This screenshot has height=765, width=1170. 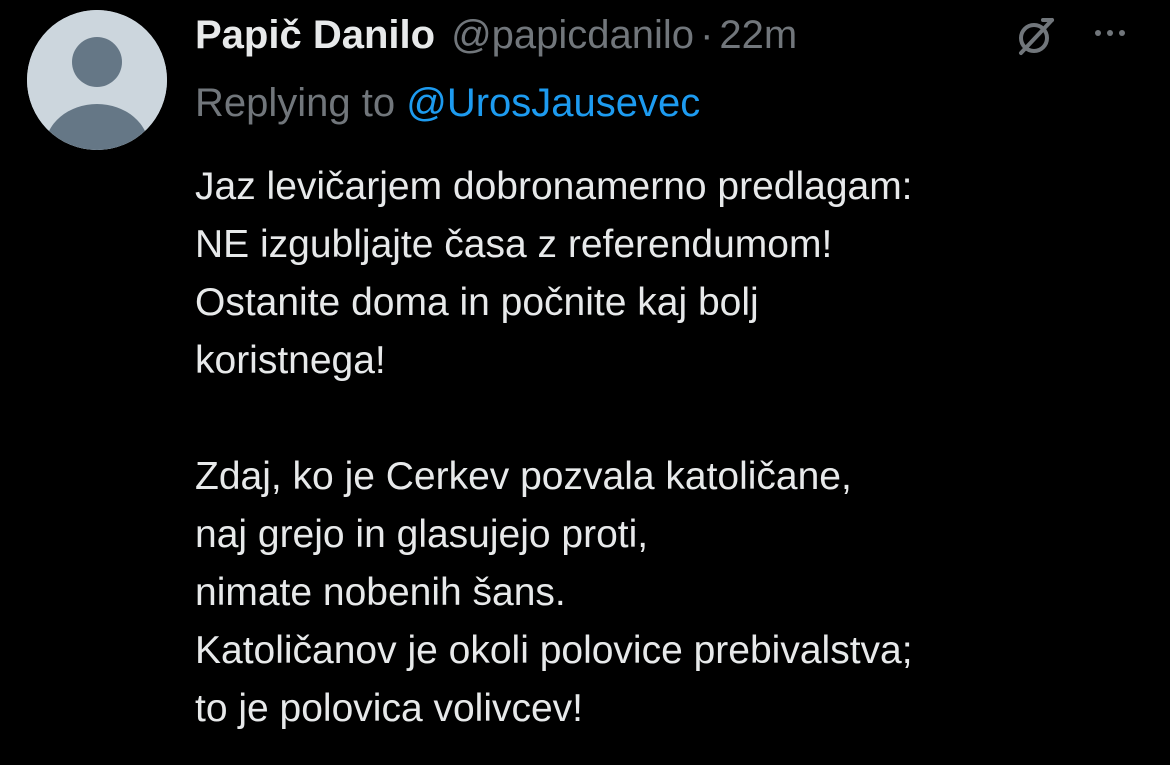 What do you see at coordinates (97, 80) in the screenshot?
I see `default-avatar-icon` at bounding box center [97, 80].